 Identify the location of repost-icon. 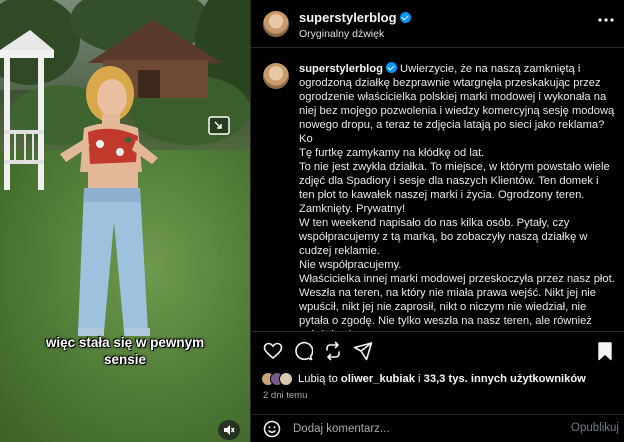
(333, 351).